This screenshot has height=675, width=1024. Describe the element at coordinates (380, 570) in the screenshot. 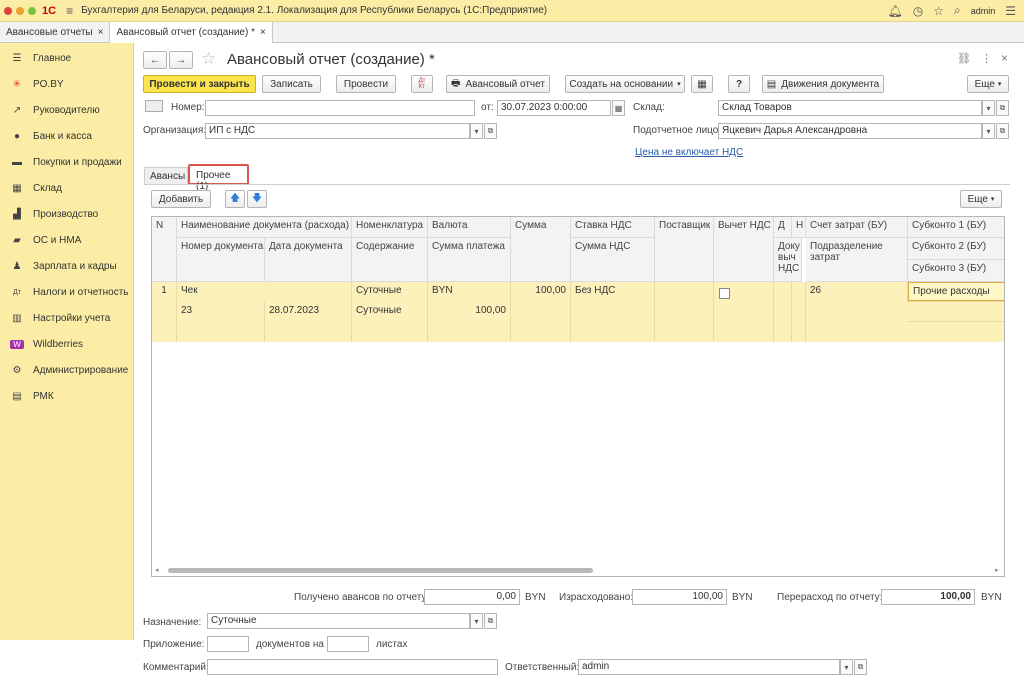

I see `horizontal-scrollbar` at that location.